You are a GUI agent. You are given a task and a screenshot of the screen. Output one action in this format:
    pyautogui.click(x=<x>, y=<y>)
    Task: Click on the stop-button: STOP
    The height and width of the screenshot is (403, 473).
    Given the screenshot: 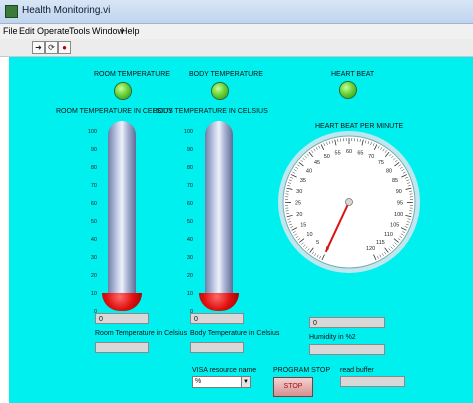 What is the action you would take?
    pyautogui.click(x=293, y=387)
    